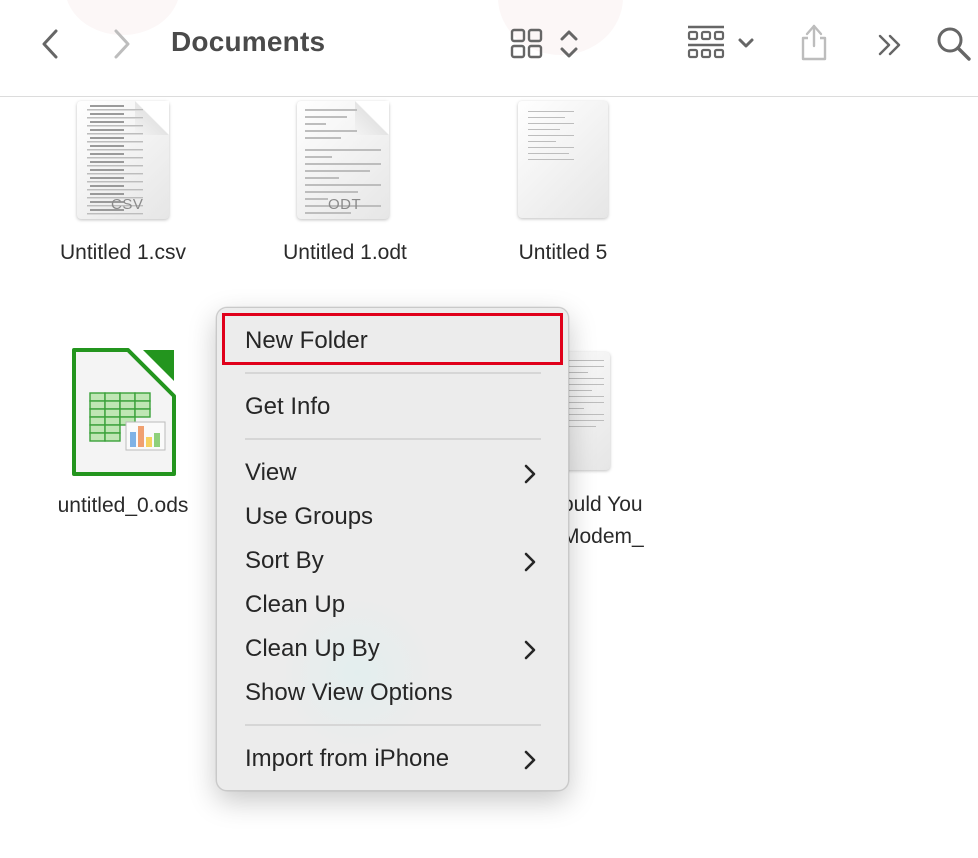 The width and height of the screenshot is (978, 858). Describe the element at coordinates (127, 204) in the screenshot. I see `file-type-badge: CSV` at that location.